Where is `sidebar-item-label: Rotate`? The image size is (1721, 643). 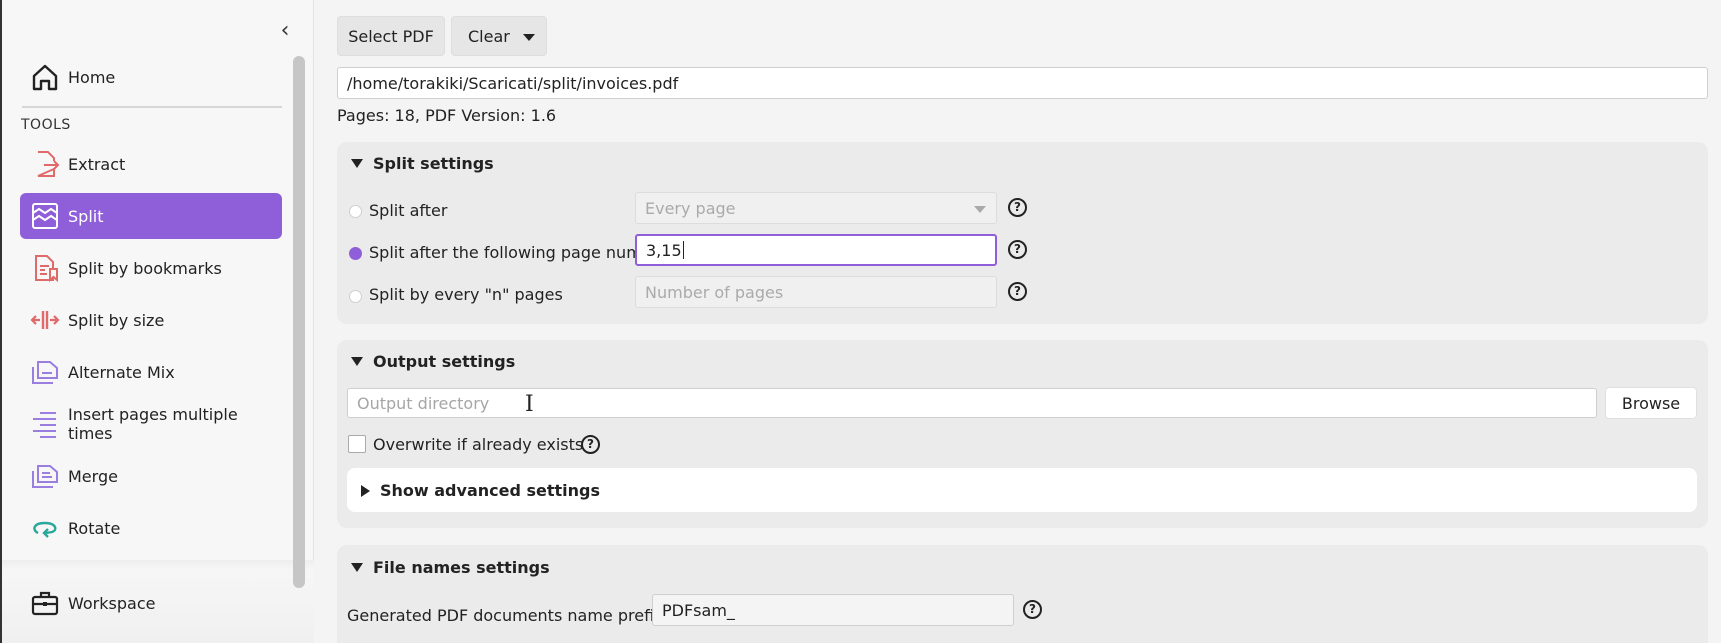
sidebar-item-label: Rotate is located at coordinates (94, 528).